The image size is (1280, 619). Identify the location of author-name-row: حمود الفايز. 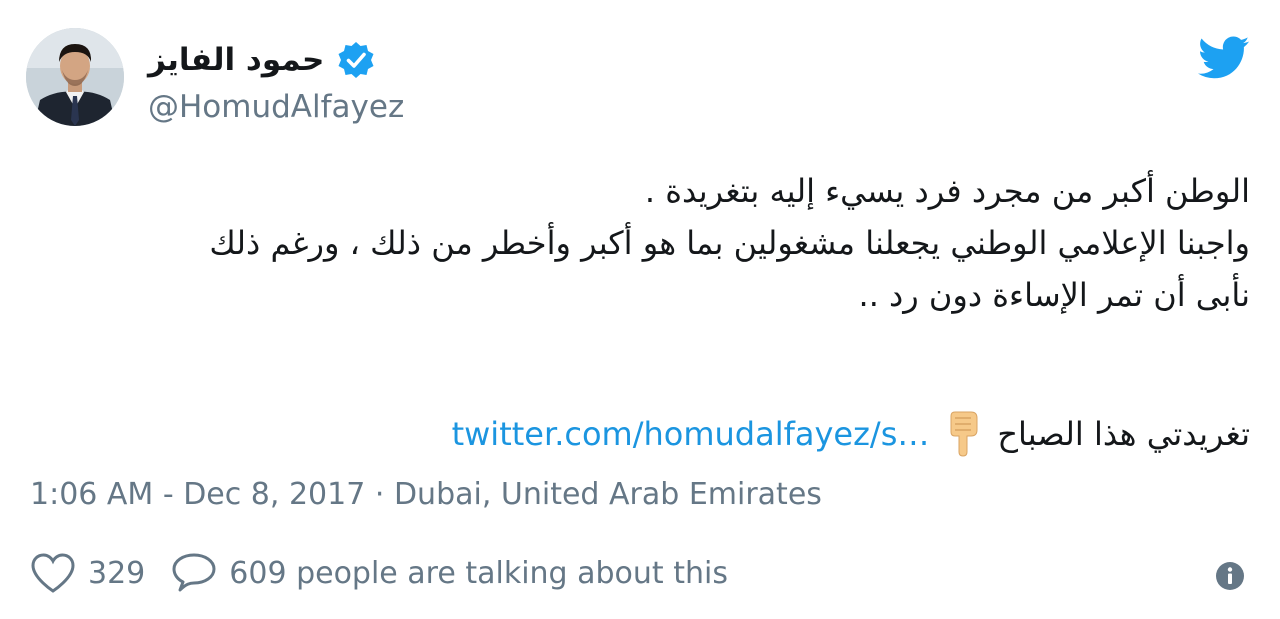
(262, 60).